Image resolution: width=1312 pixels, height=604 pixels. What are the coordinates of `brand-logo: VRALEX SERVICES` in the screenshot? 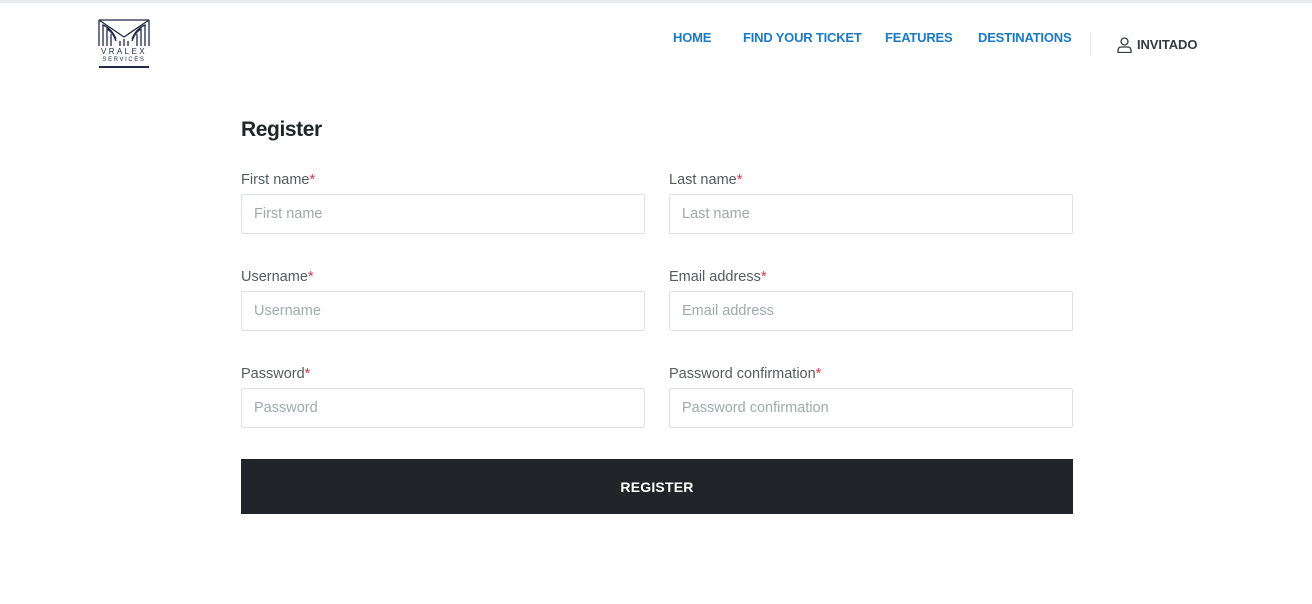 It's located at (124, 43).